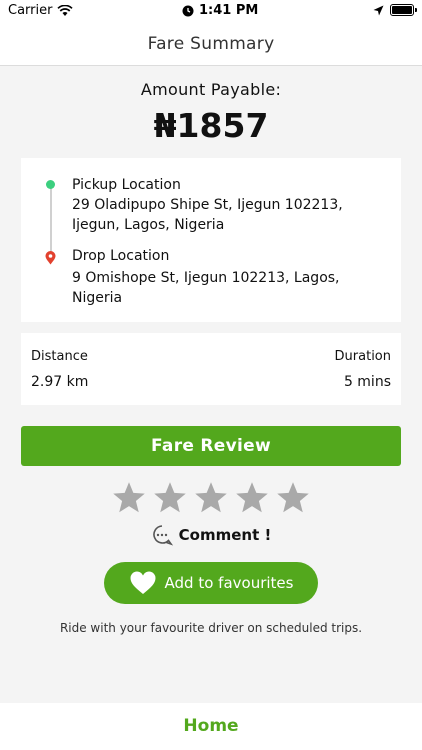  I want to click on distance-label: Distance, so click(59, 356).